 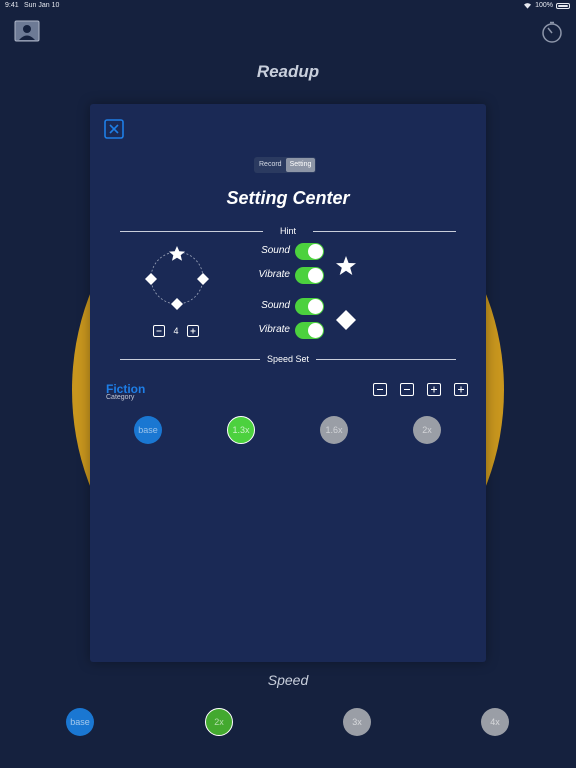 I want to click on diamond-vibrate-label: Vibrate, so click(x=274, y=329).